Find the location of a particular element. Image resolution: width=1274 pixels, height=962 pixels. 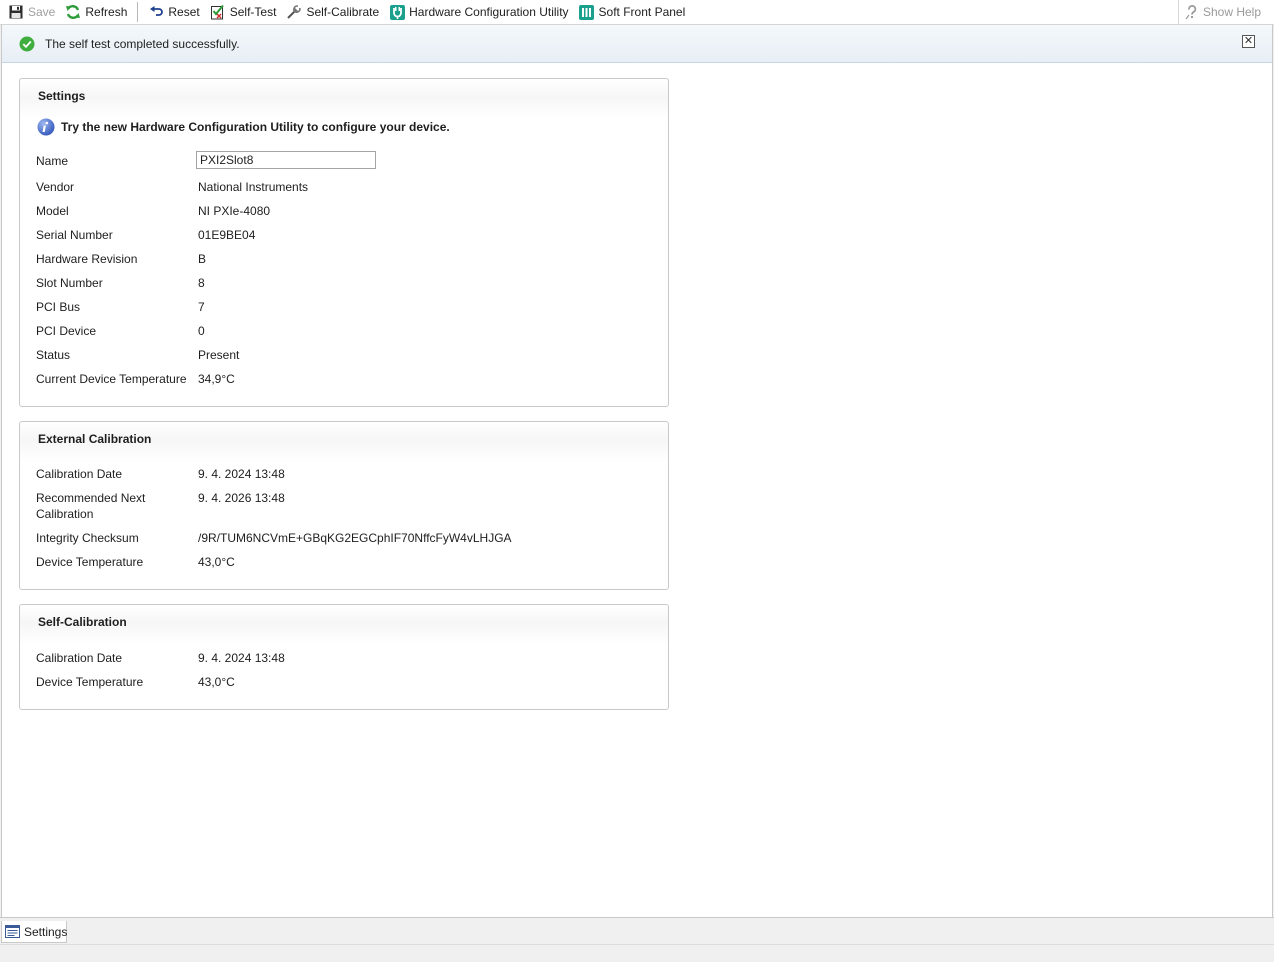

hardware-configuration-utility-label: Hardware Configuration Utility is located at coordinates (489, 12).